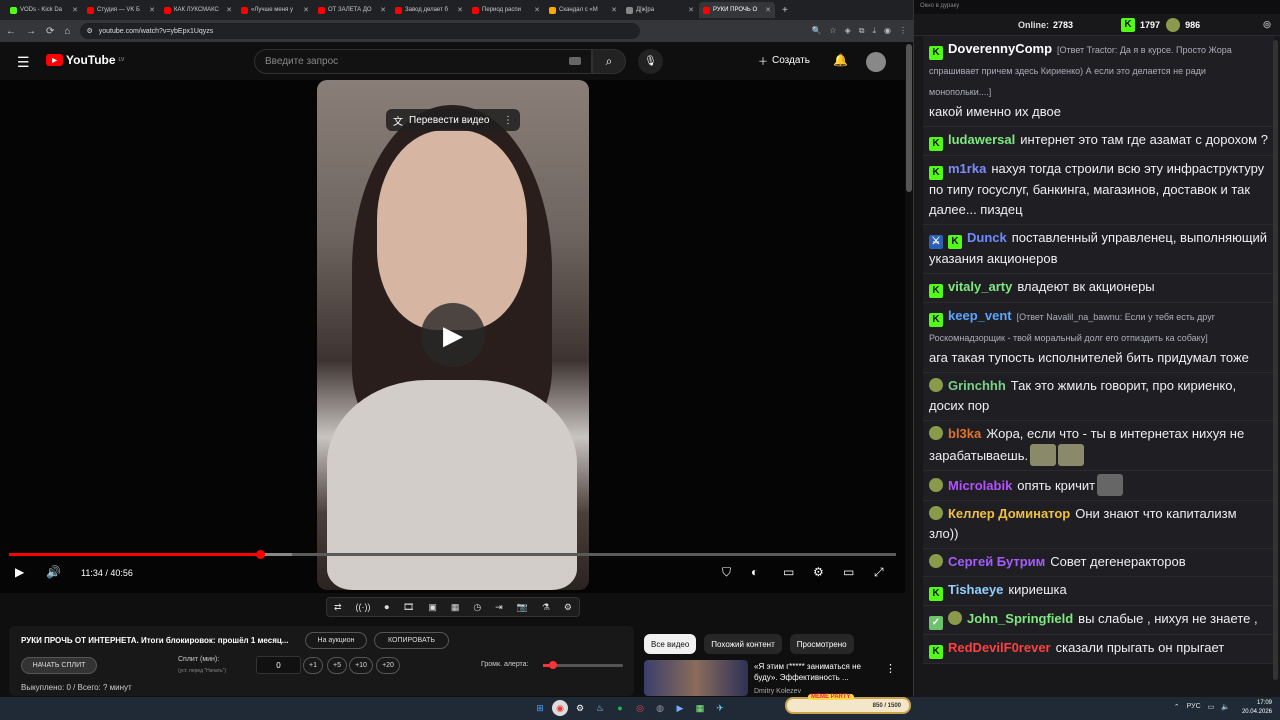 Image resolution: width=1280 pixels, height=720 pixels. What do you see at coordinates (198, 10) in the screenshot?
I see `browser-tab: КАК ЛУКСМАКС ✕` at bounding box center [198, 10].